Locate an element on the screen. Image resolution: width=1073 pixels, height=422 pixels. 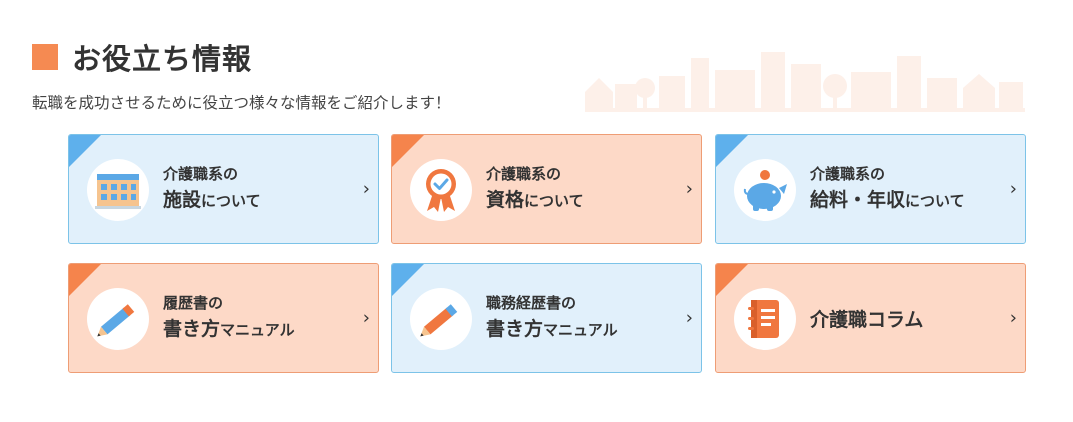
card-label-main: 給料・年収 is located at coordinates (858, 199).